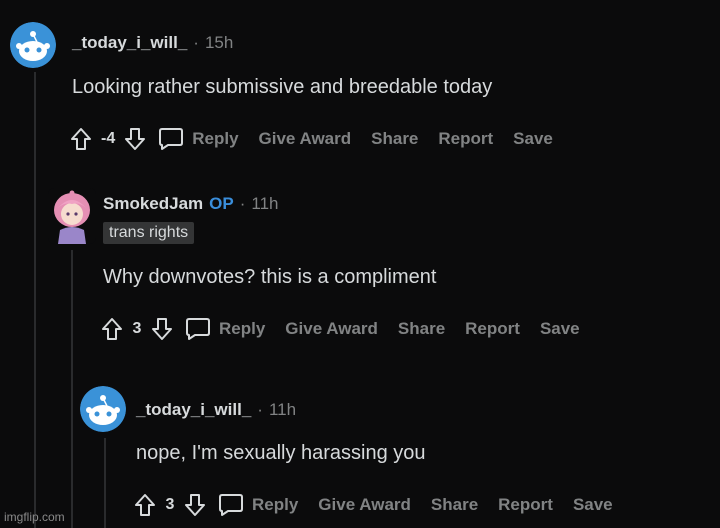 The width and height of the screenshot is (720, 528). I want to click on comment-body: nope, I'm sexually harassing you, so click(281, 453).